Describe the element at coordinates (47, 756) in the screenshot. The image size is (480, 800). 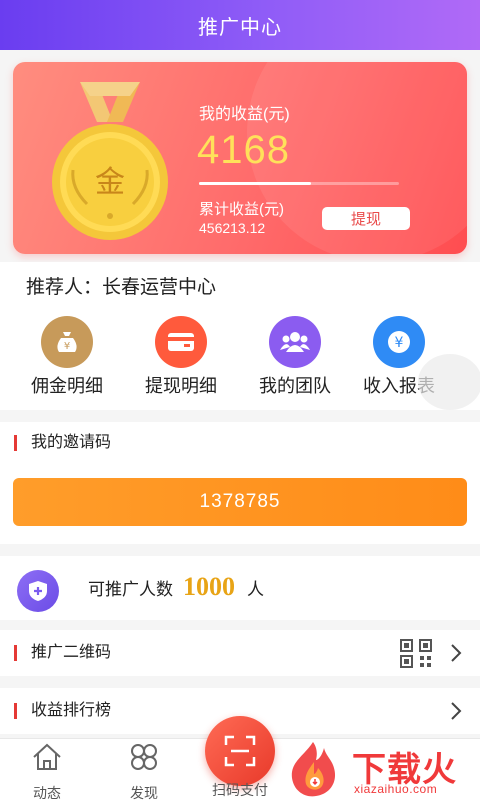
I see `home-icon` at that location.